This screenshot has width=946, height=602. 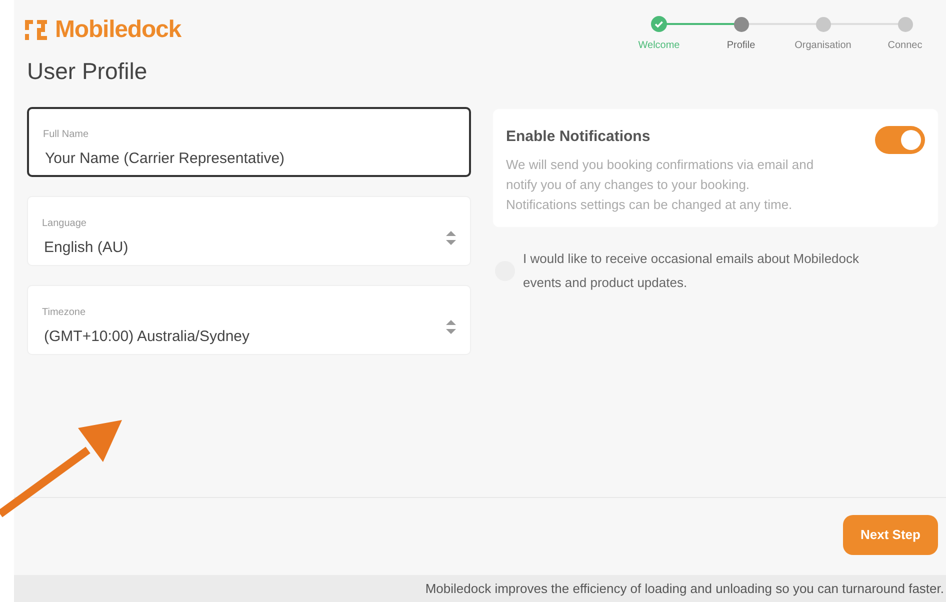 What do you see at coordinates (36, 30) in the screenshot?
I see `logo-icon` at bounding box center [36, 30].